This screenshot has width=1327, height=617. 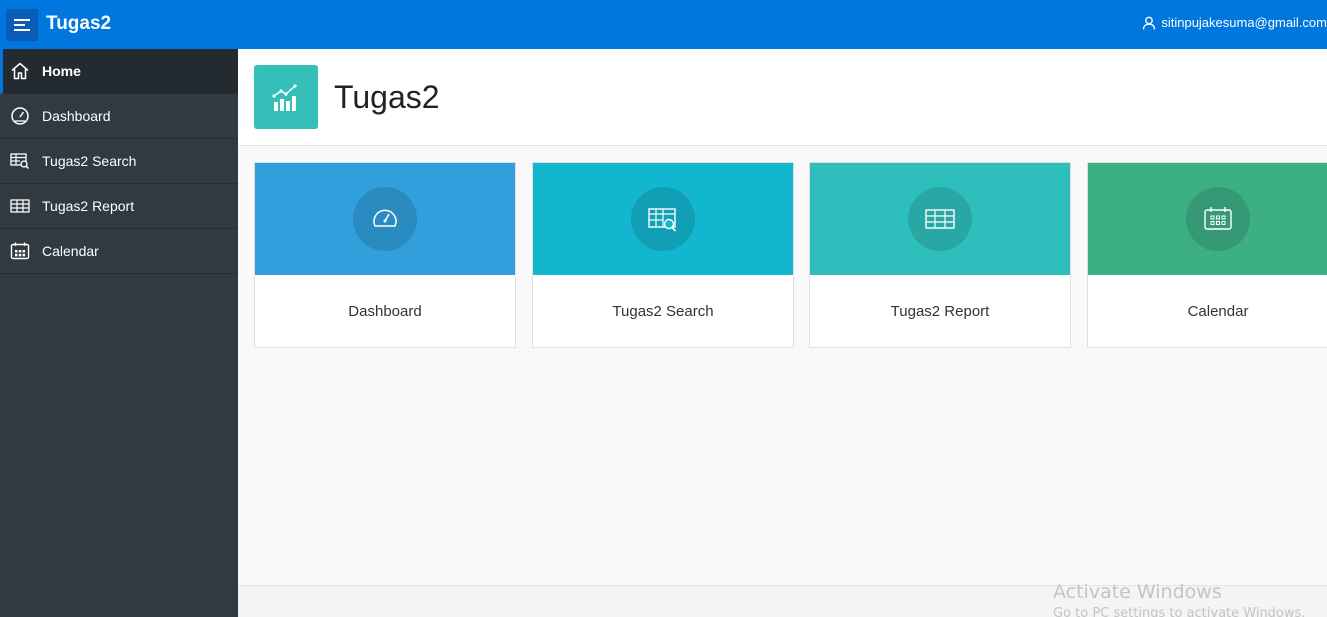 I want to click on user-email: sitinpujakesuma@gmail.com, so click(x=1244, y=22).